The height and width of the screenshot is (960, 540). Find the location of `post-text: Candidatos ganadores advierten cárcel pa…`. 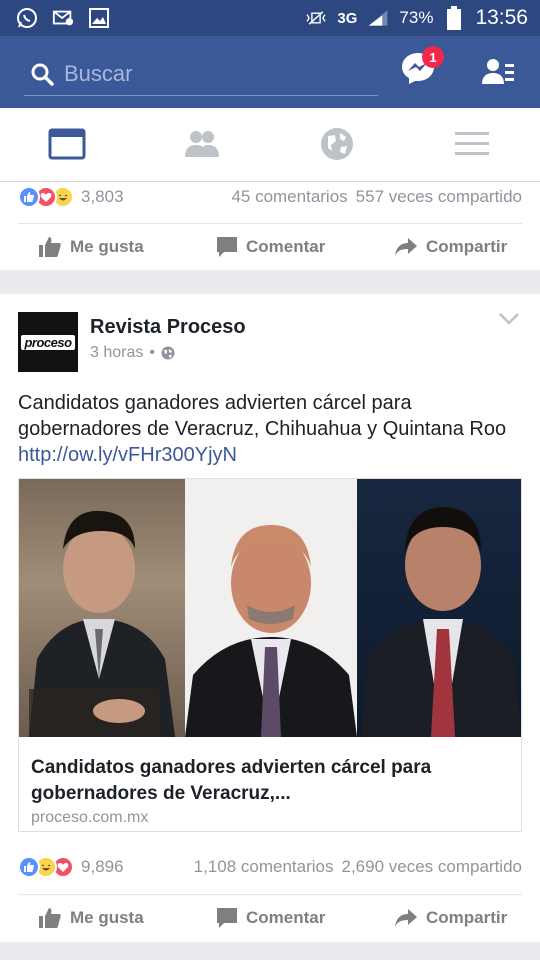

post-text: Candidatos ganadores advierten cárcel pa… is located at coordinates (262, 416).